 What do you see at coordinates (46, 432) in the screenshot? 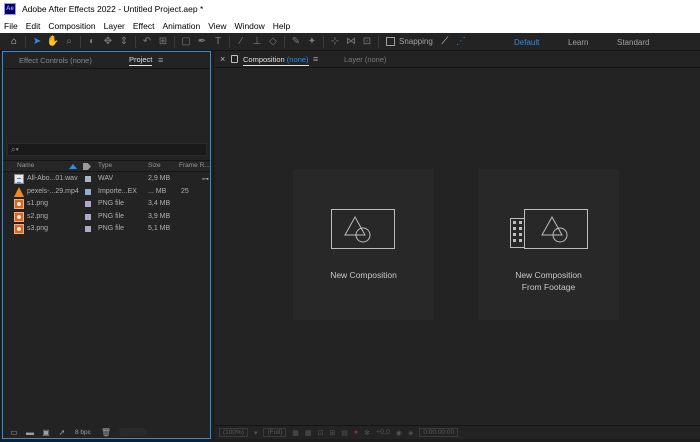
I see `new-composition-icon: ▣` at bounding box center [46, 432].